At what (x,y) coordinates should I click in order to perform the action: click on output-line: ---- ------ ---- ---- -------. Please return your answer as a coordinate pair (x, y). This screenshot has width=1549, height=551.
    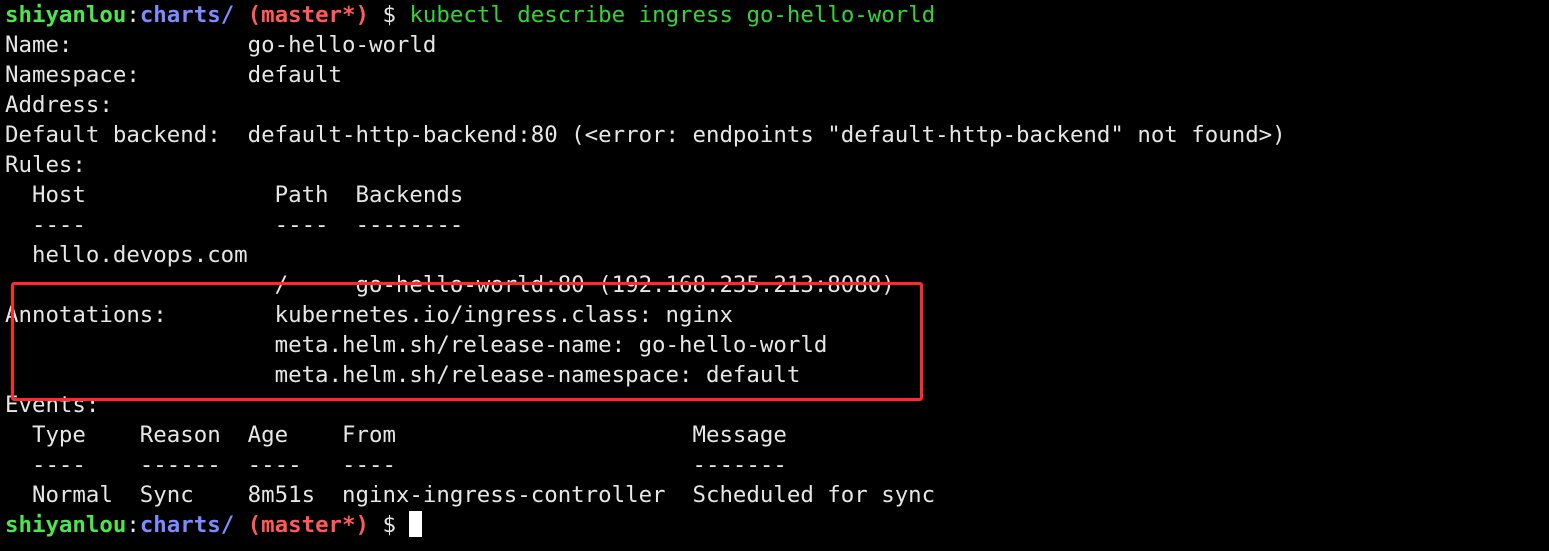
    Looking at the image, I should click on (396, 465).